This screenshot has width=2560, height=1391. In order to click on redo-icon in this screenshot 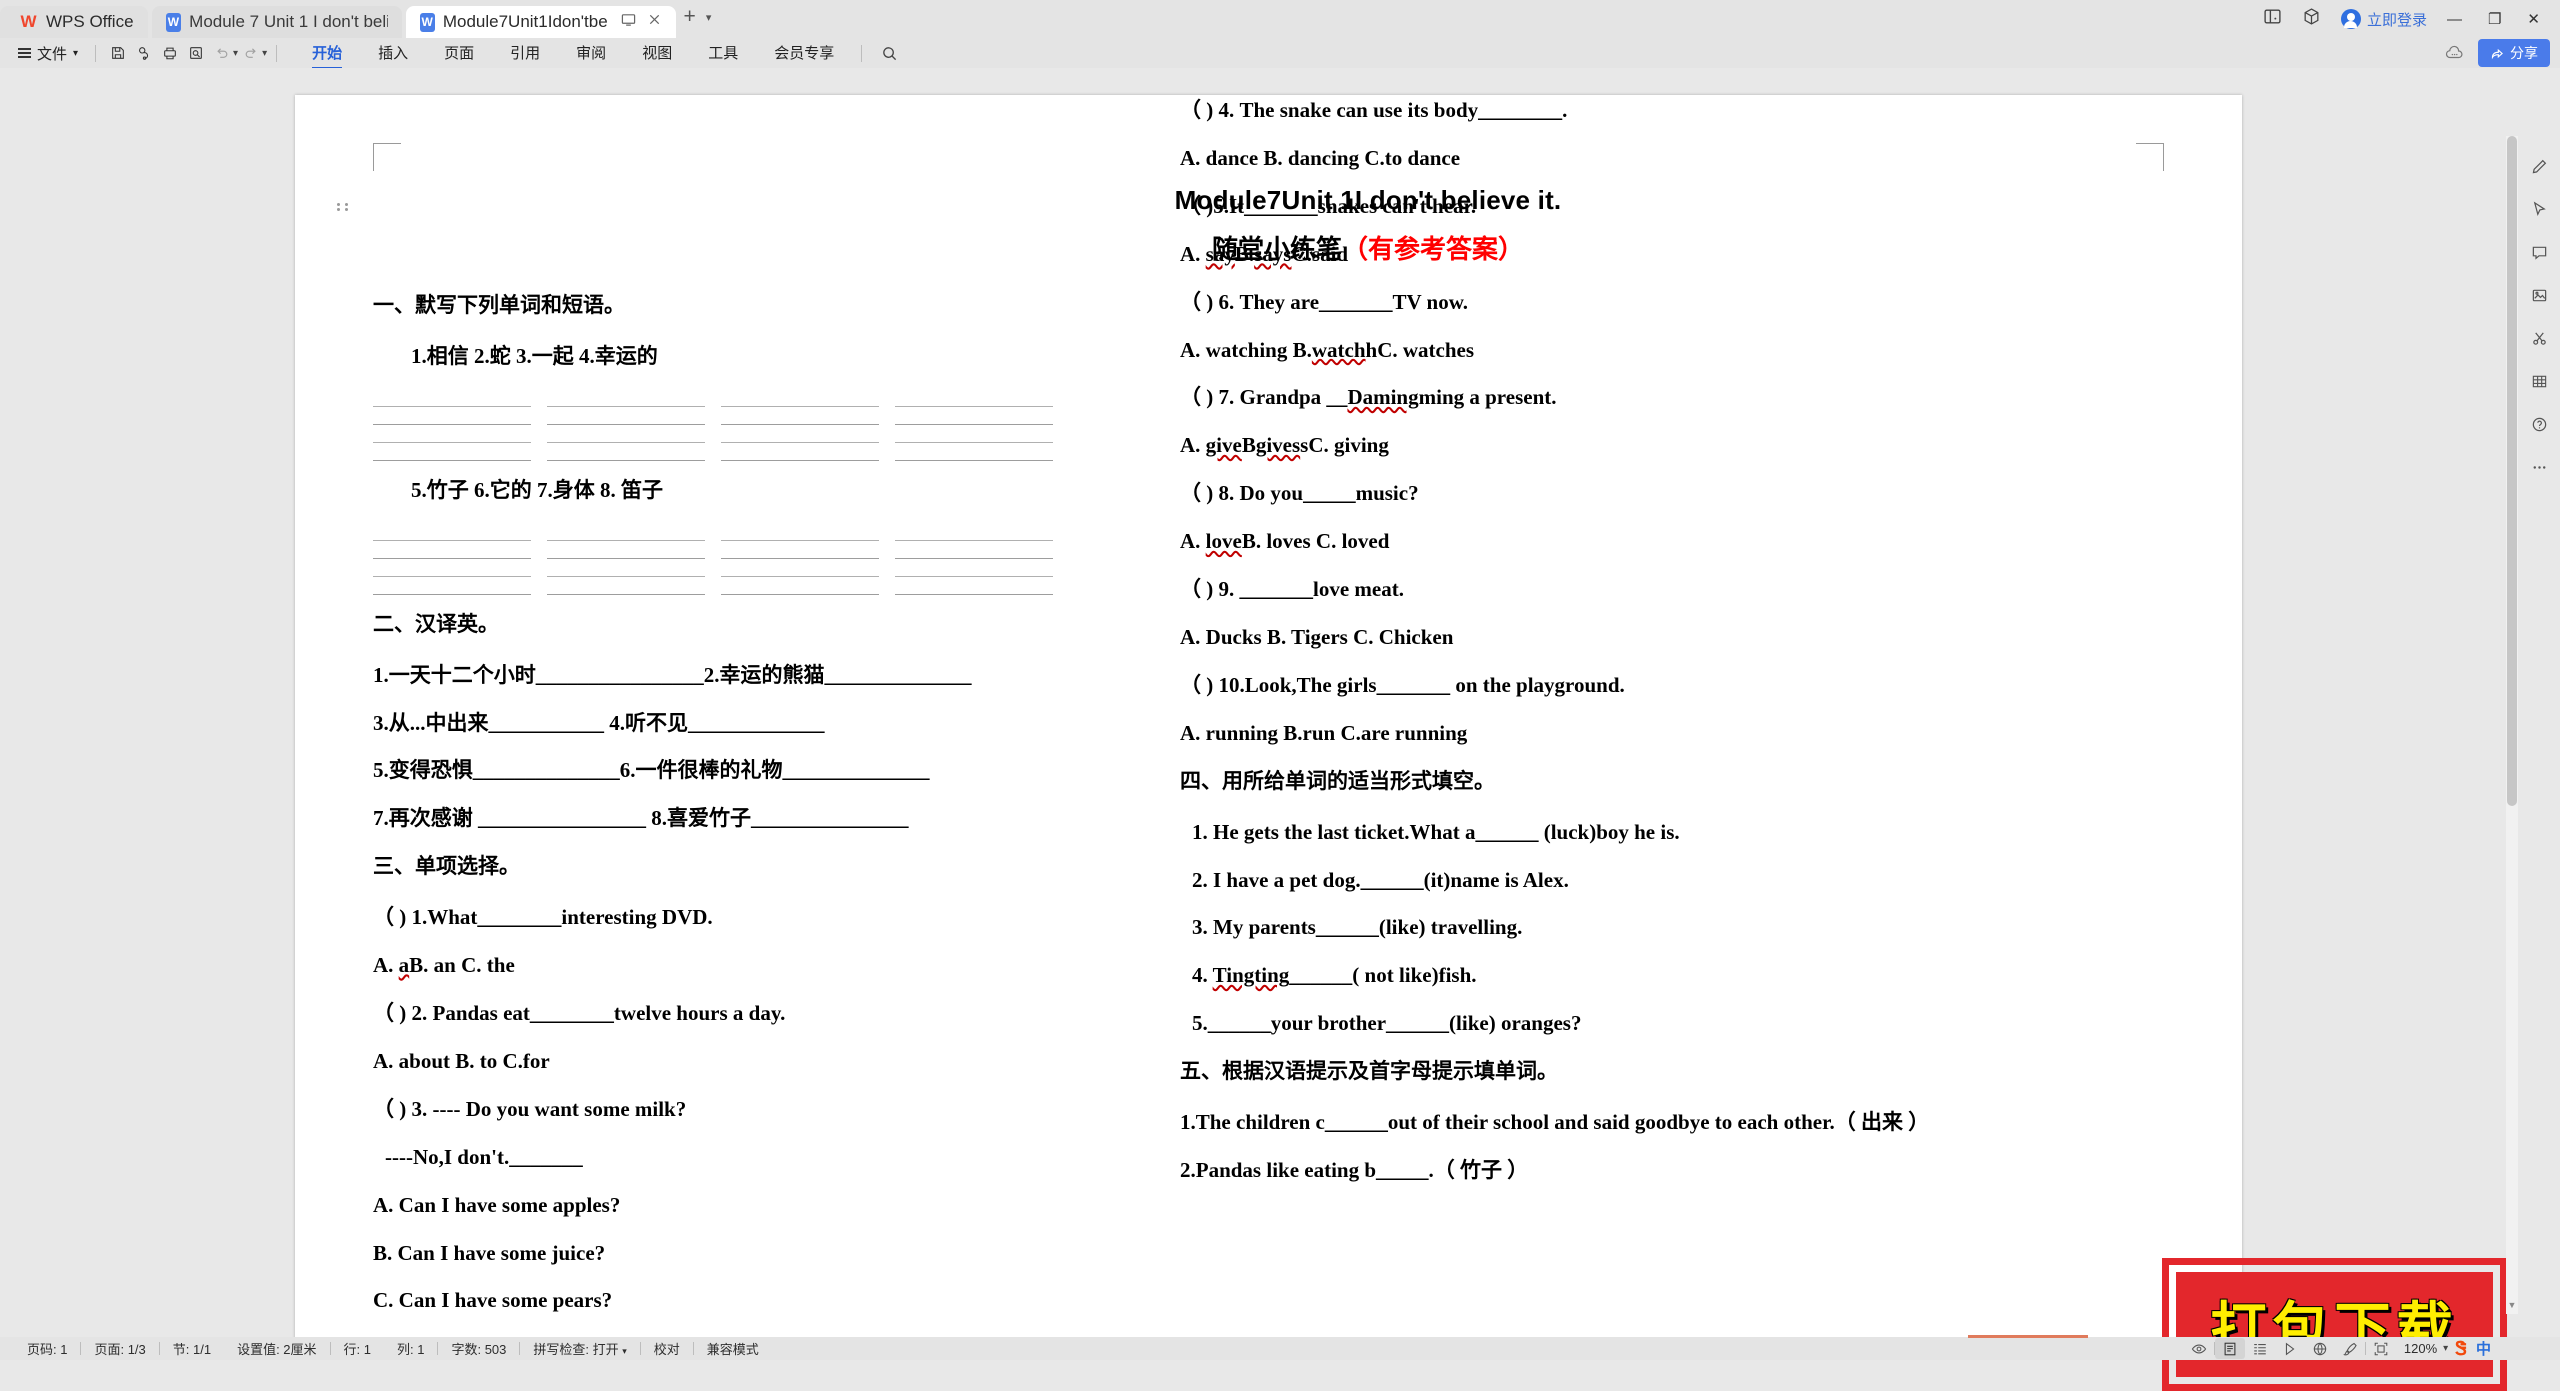, I will do `click(251, 53)`.